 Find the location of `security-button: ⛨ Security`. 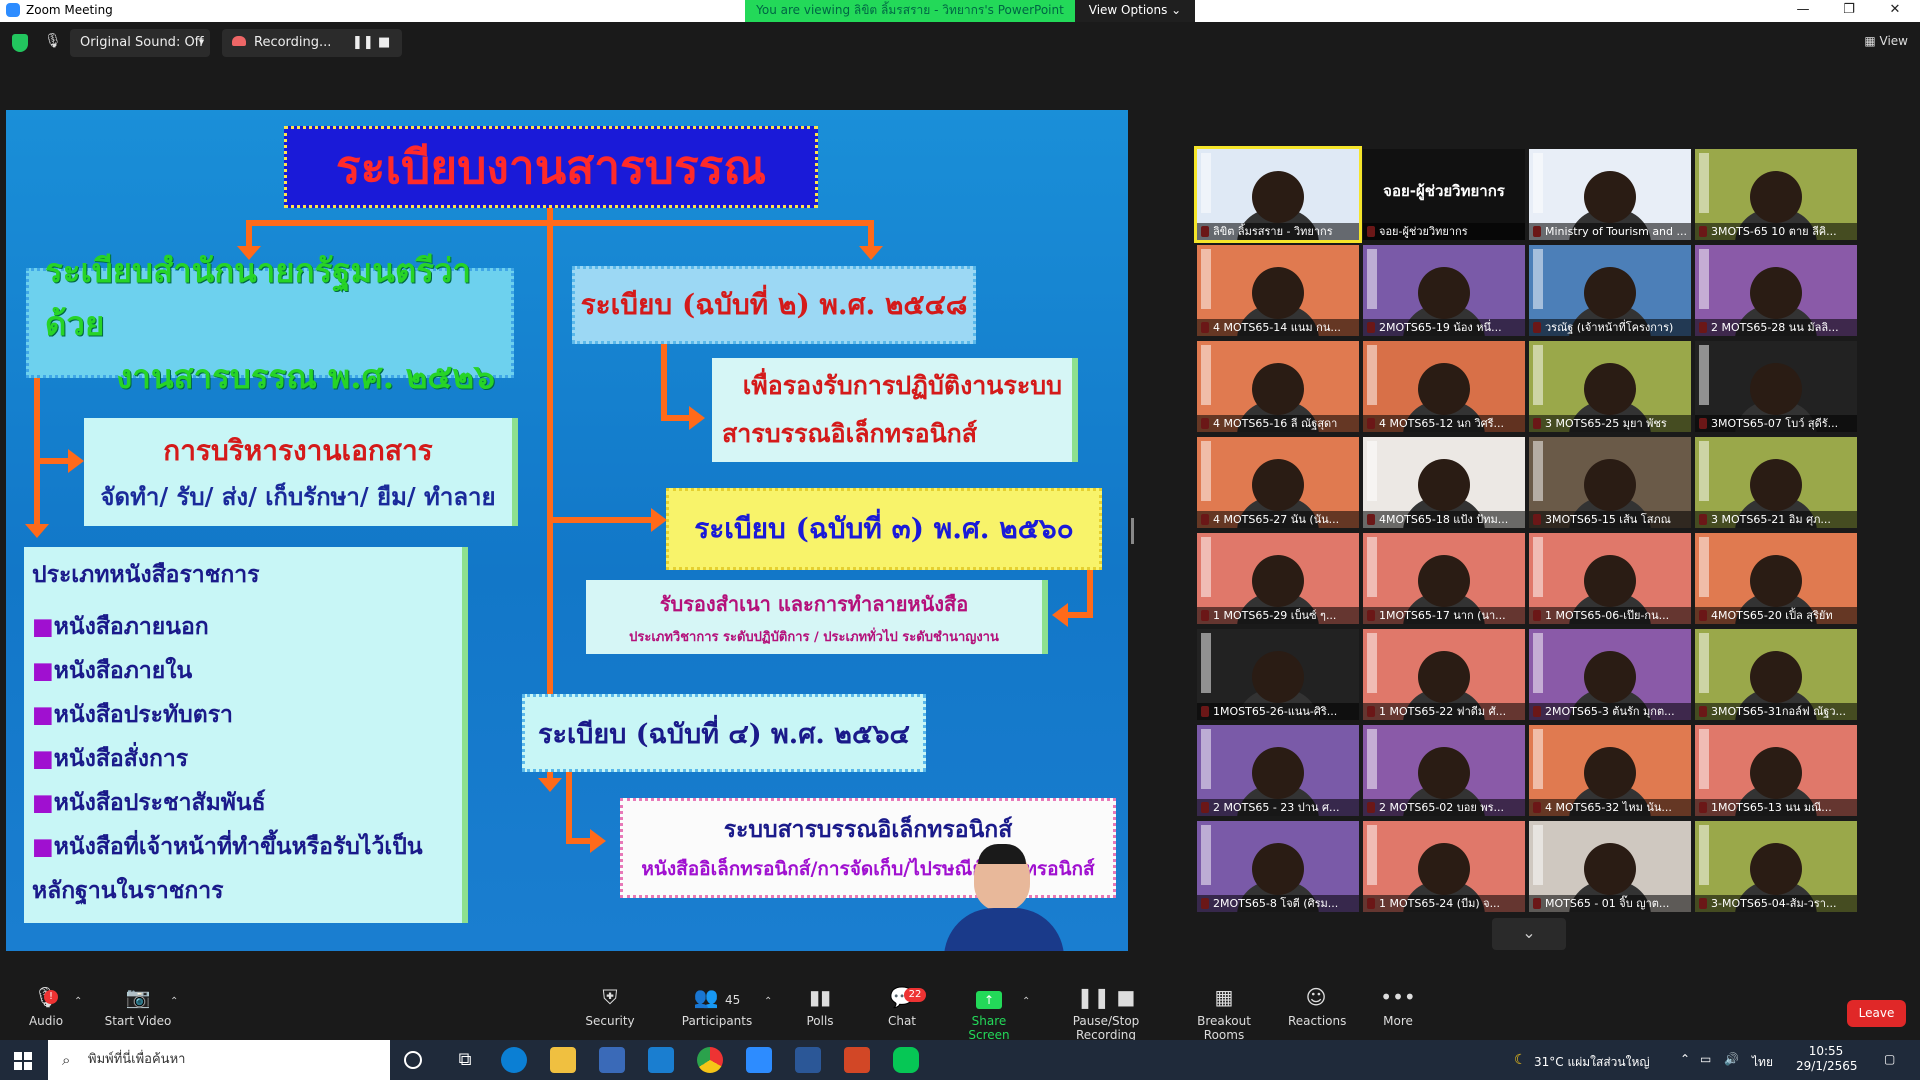

security-button: ⛨ Security is located at coordinates (610, 1007).